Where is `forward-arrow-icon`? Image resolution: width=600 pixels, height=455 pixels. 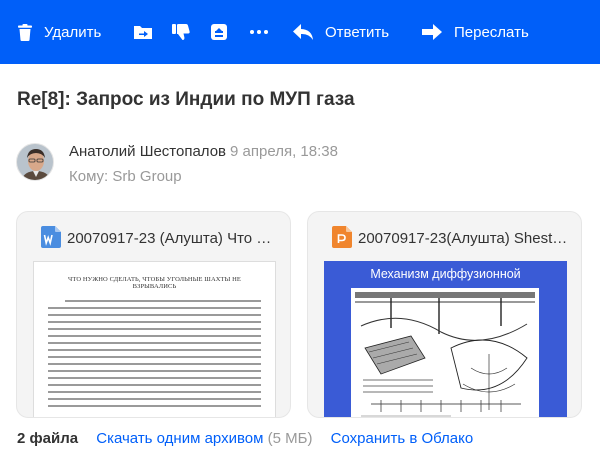 forward-arrow-icon is located at coordinates (432, 32).